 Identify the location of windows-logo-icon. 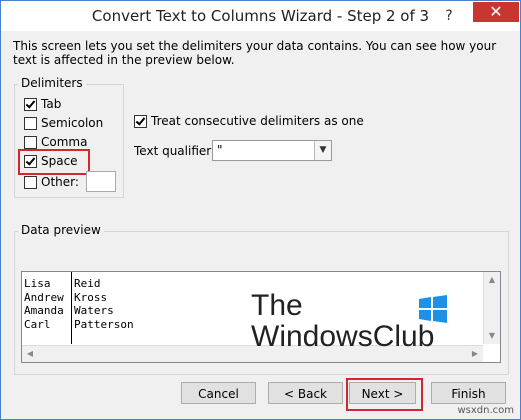
(433, 309).